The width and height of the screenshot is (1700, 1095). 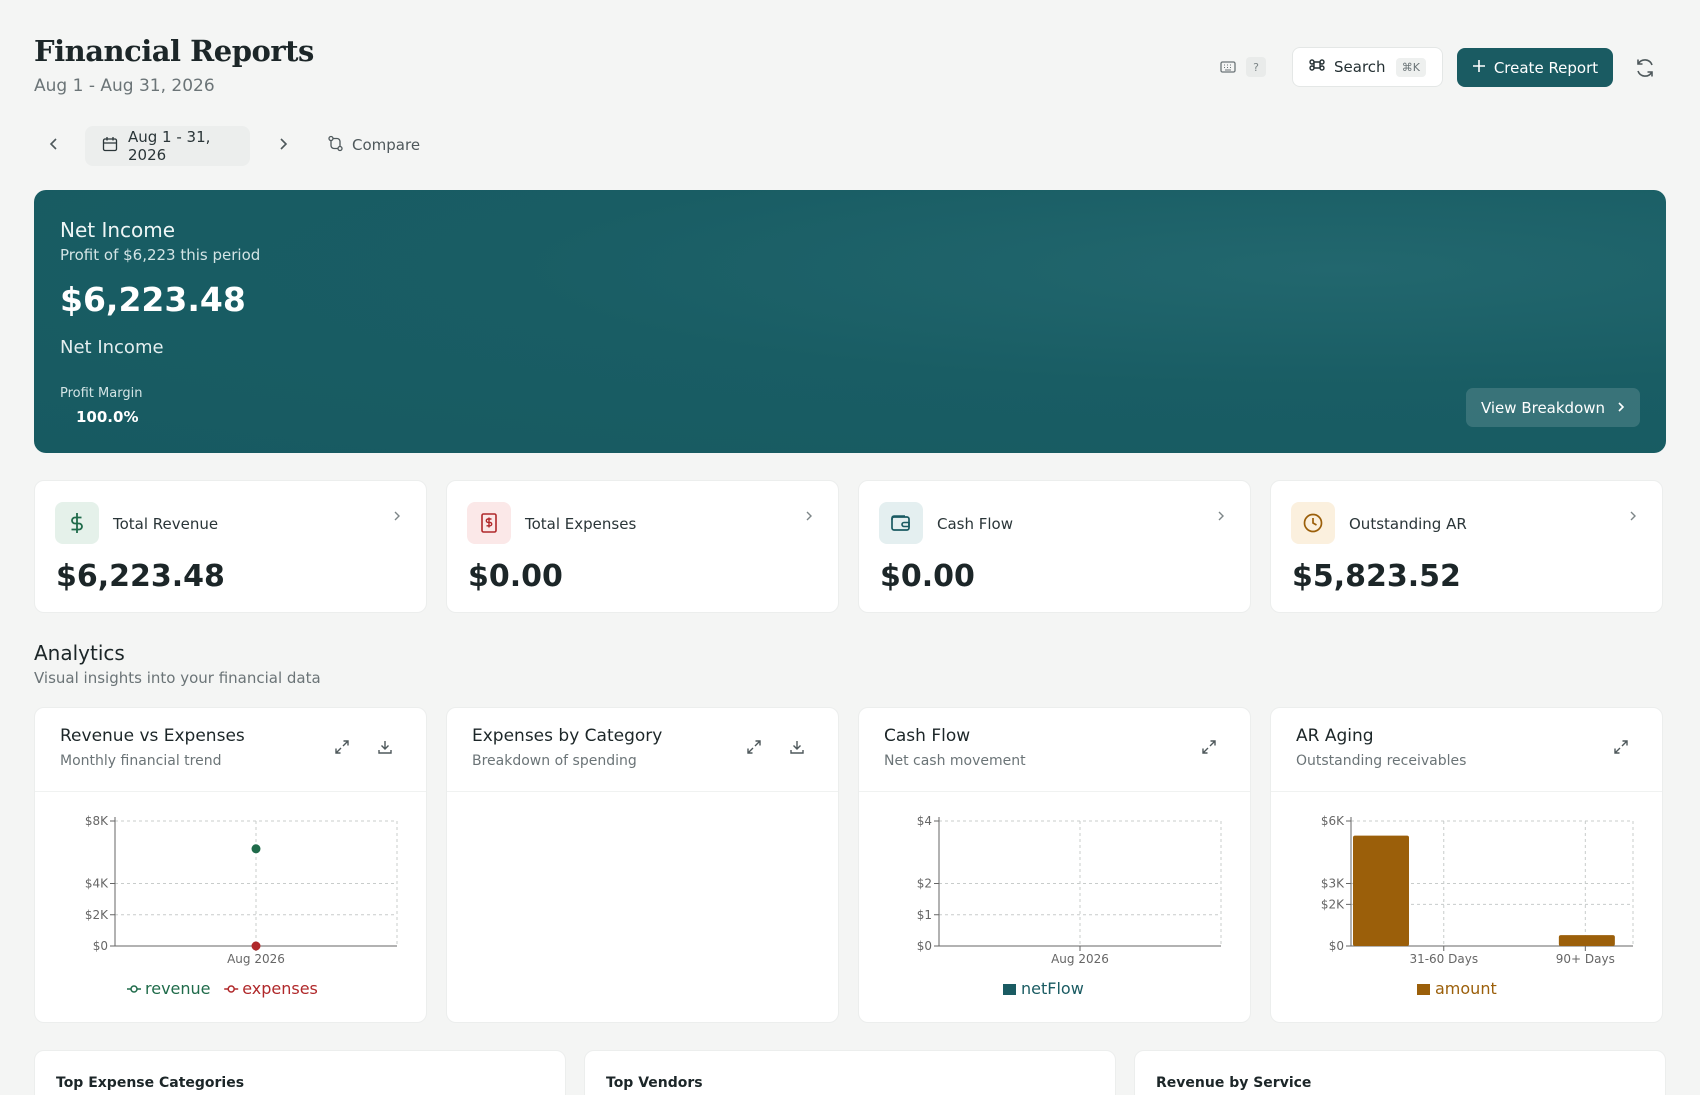 What do you see at coordinates (642, 546) in the screenshot?
I see `kpi-card-total-expenses: Total Expenses $0.00` at bounding box center [642, 546].